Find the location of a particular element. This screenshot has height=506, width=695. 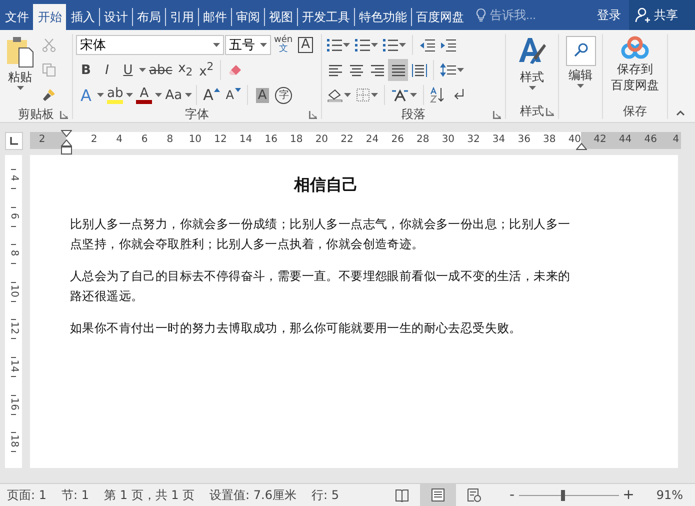

document-title: 相信自己 is located at coordinates (325, 185).